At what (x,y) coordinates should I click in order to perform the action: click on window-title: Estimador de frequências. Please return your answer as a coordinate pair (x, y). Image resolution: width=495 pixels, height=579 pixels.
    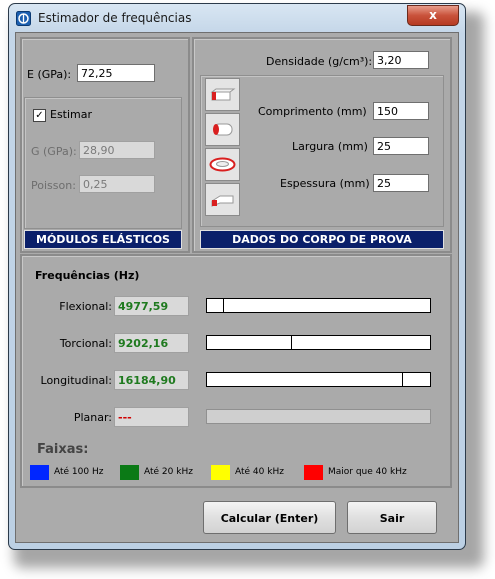
    Looking at the image, I should click on (115, 18).